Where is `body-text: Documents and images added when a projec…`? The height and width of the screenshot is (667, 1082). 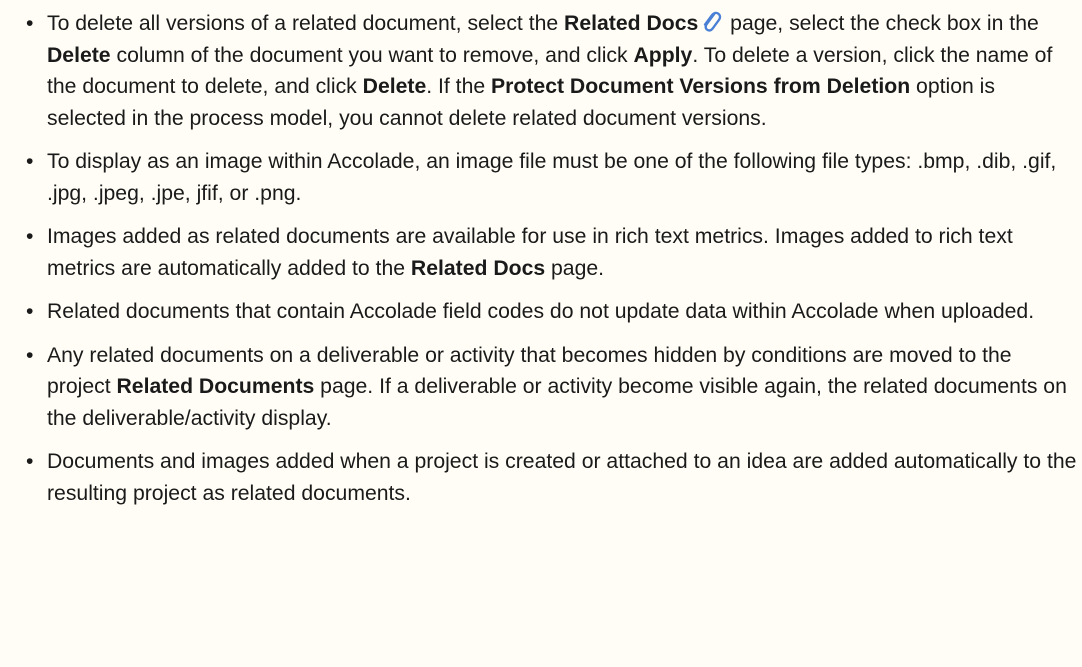 body-text: Documents and images added when a projec… is located at coordinates (562, 477).